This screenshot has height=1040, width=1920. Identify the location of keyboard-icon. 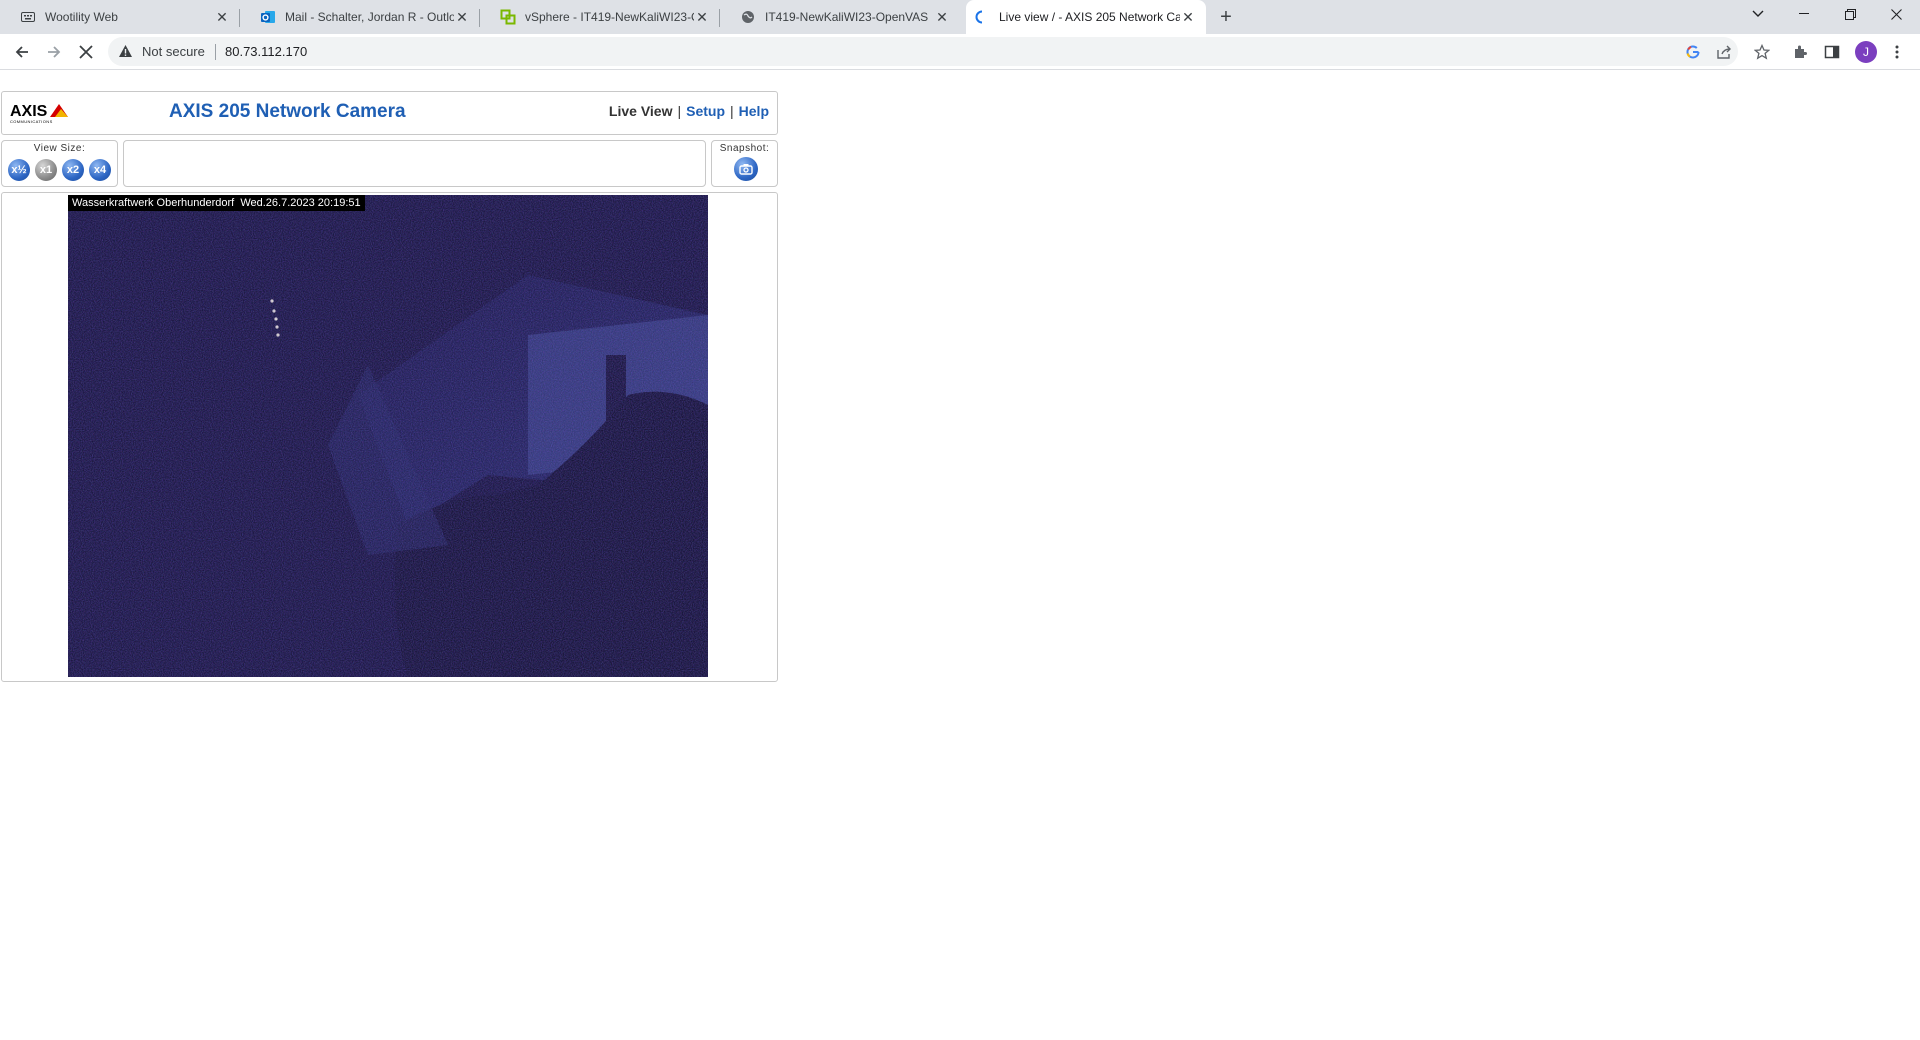
(28, 17).